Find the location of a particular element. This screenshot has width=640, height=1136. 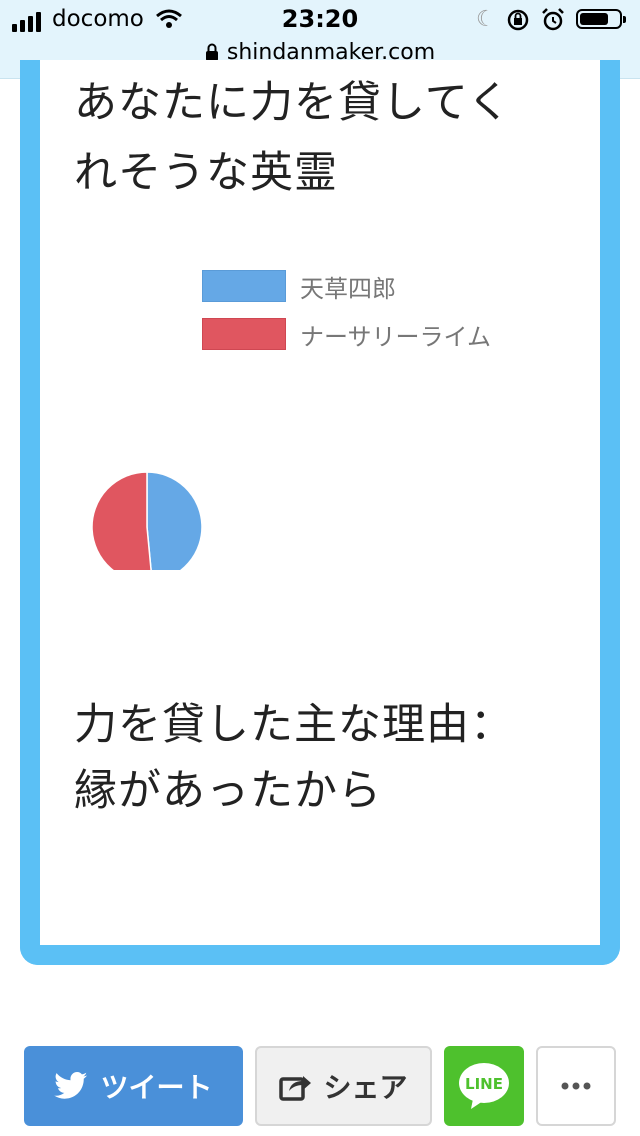

result-reason: 力を貸した主な理由：縁があったから is located at coordinates (294, 758).